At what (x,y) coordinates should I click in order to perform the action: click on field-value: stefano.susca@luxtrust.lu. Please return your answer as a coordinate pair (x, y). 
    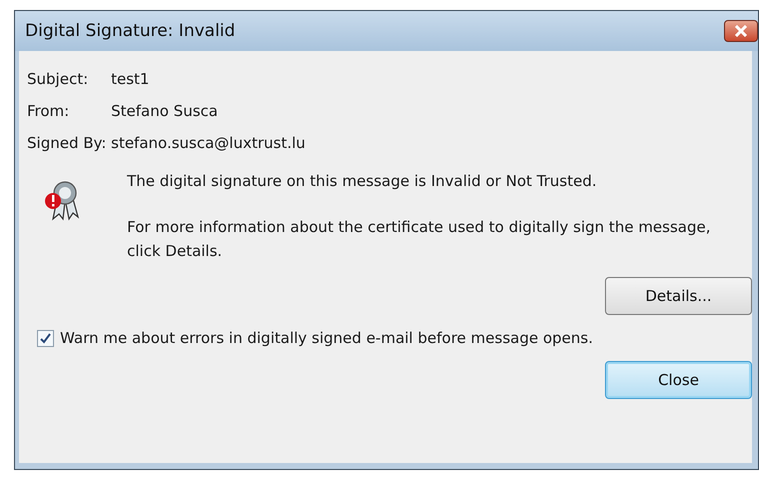
    Looking at the image, I should click on (208, 143).